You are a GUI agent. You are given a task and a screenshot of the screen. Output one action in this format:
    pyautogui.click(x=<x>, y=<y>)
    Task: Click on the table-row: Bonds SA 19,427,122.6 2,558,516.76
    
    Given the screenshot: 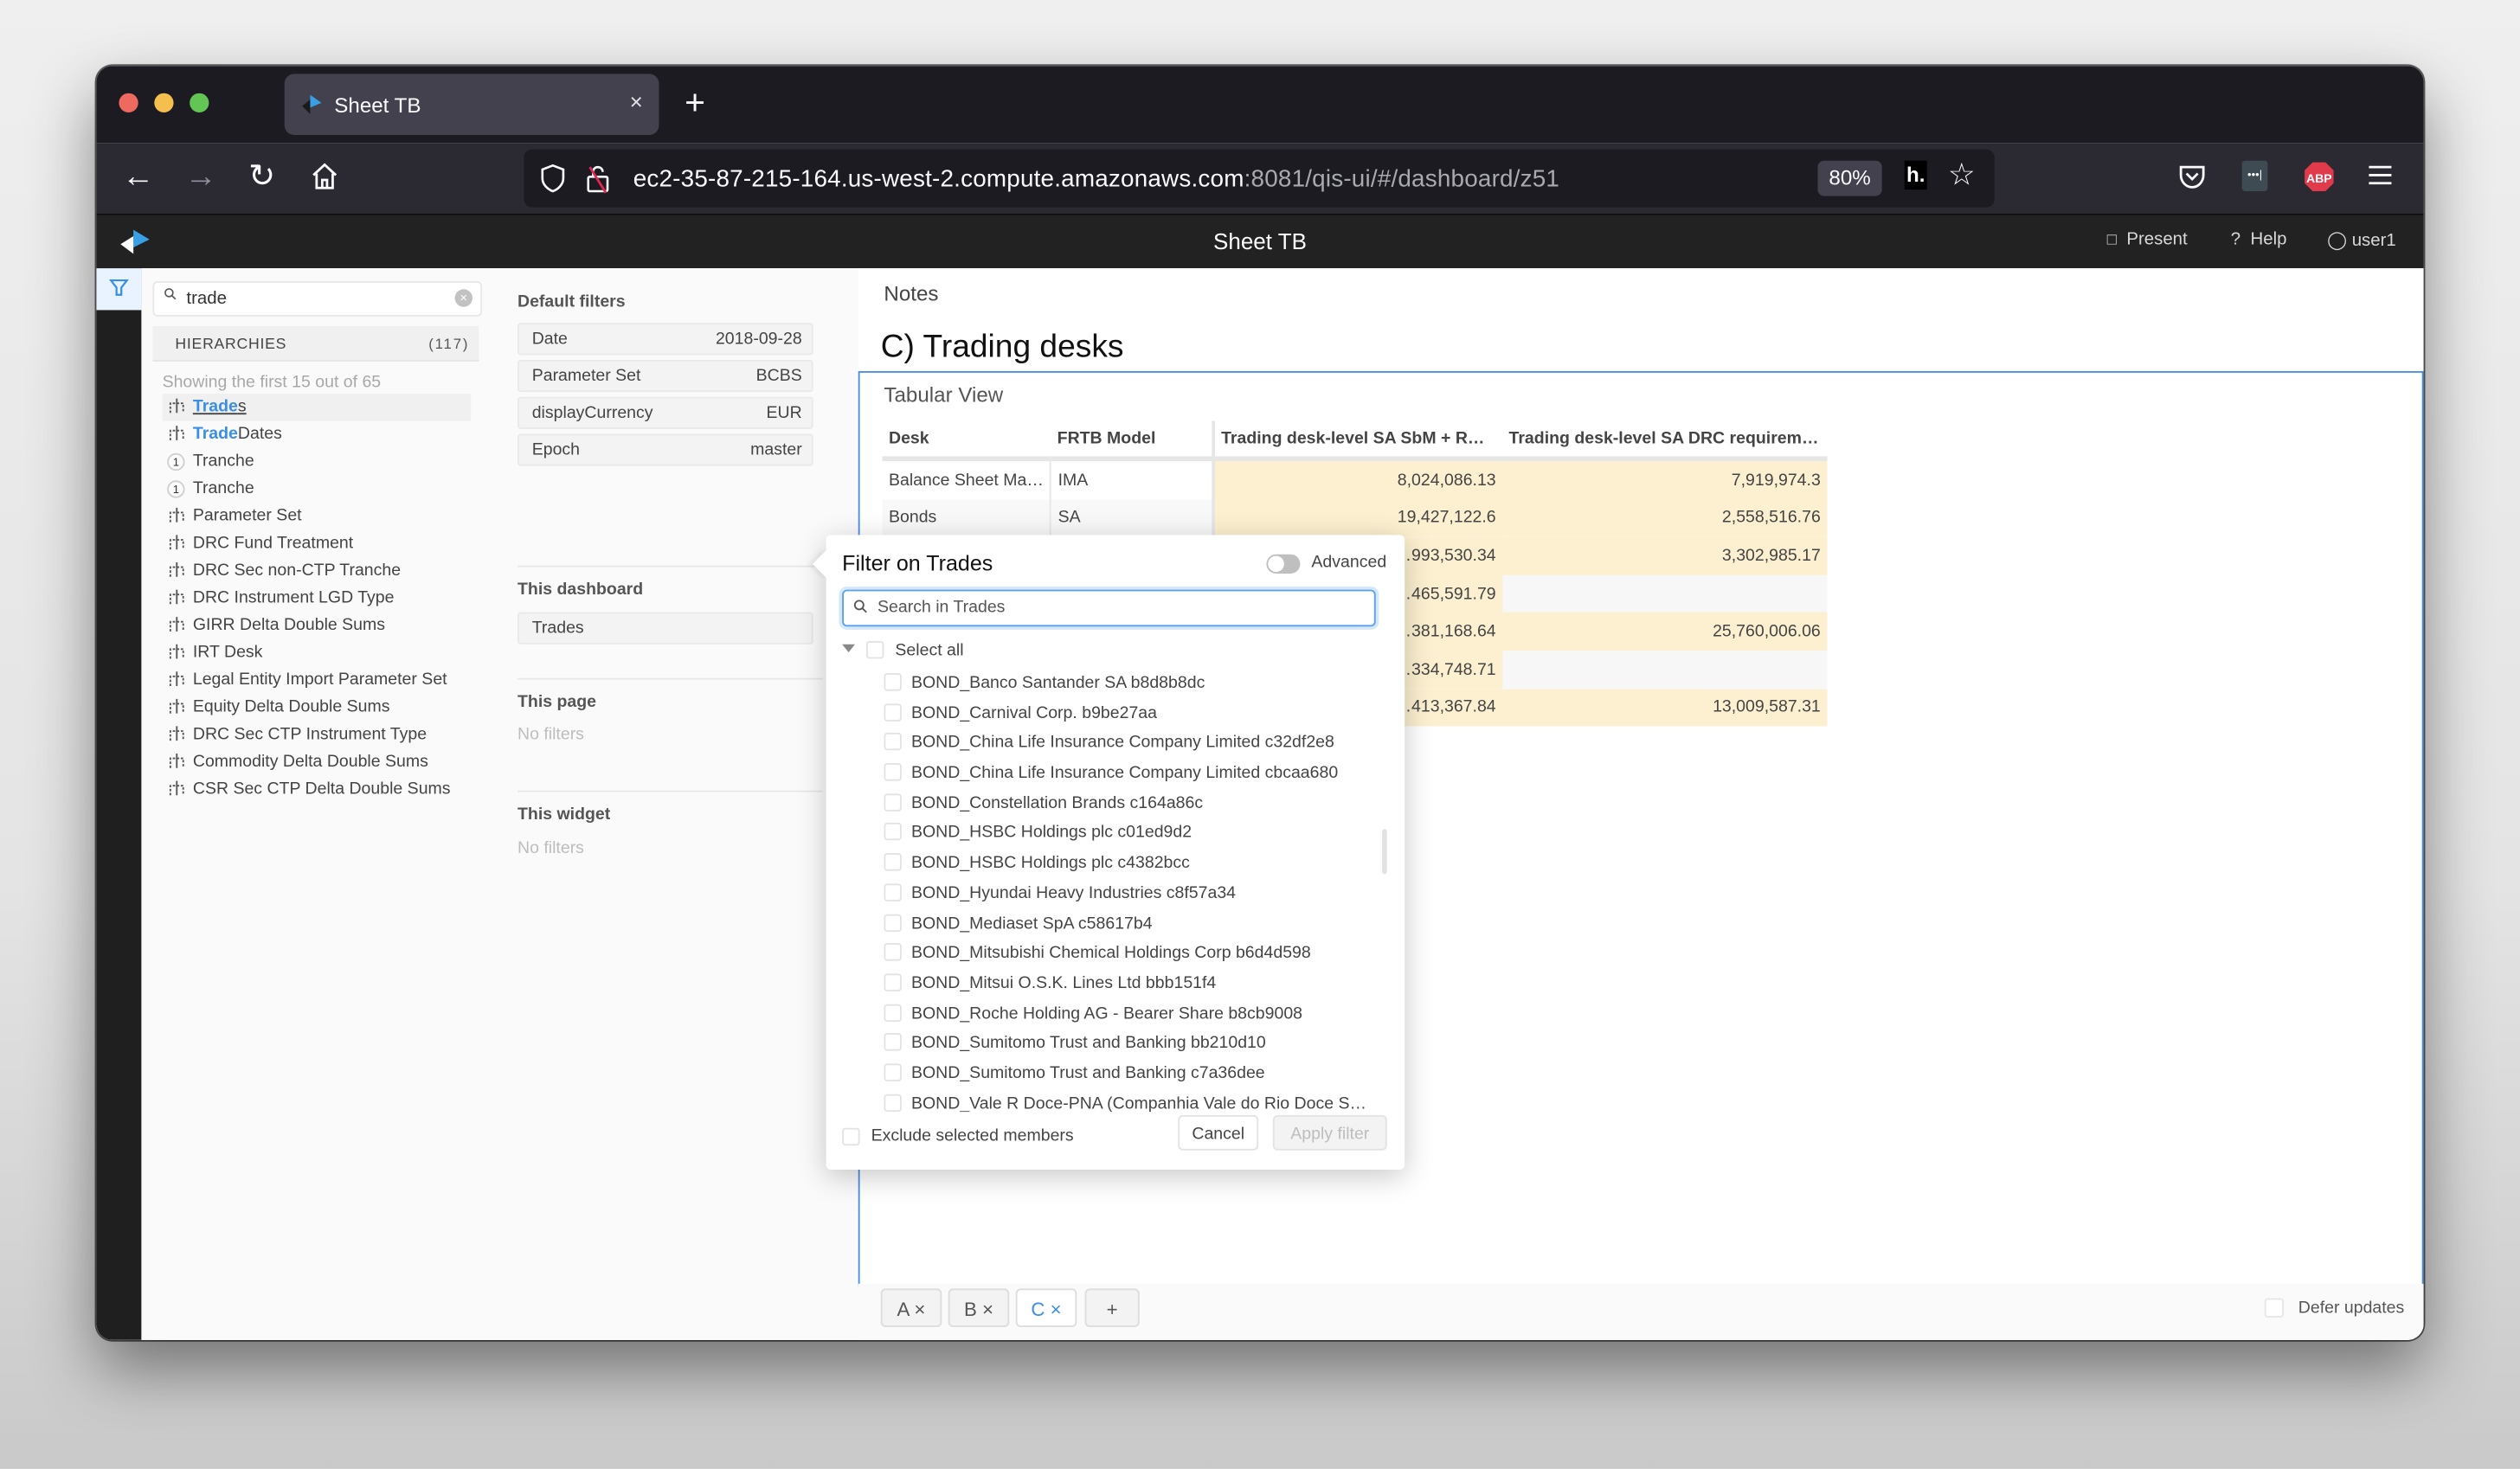 What is the action you would take?
    pyautogui.click(x=1355, y=517)
    